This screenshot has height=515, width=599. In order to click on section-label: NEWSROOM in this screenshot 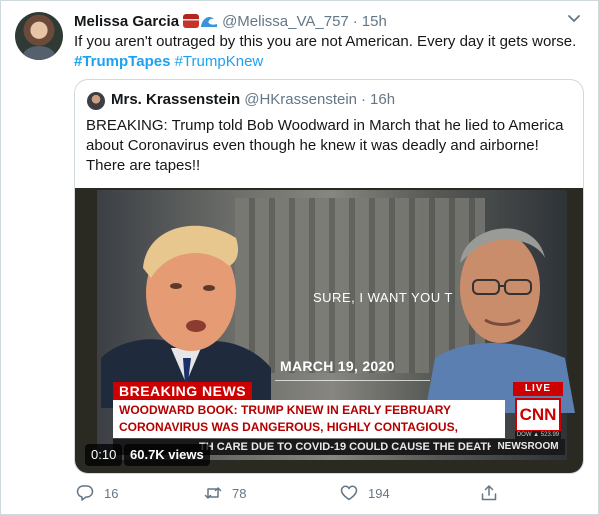, I will do `click(528, 447)`.